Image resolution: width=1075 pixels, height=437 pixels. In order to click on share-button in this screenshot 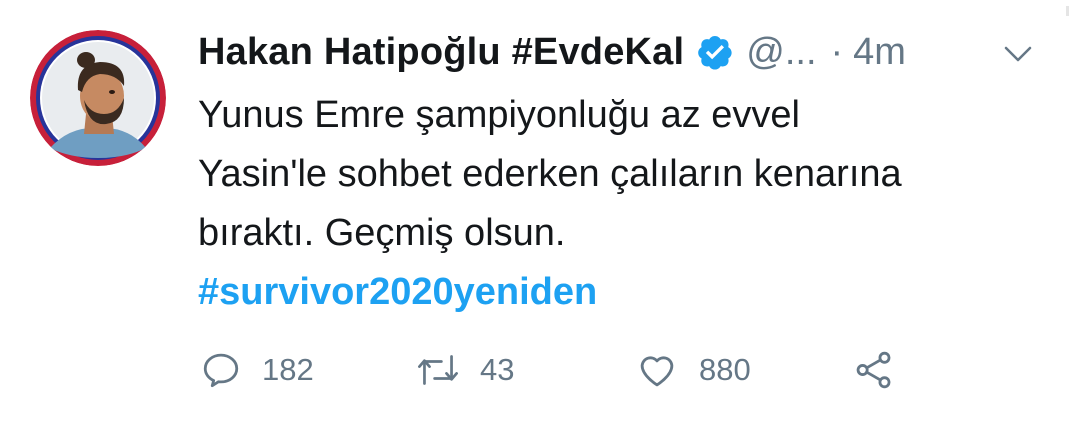, I will do `click(874, 370)`.